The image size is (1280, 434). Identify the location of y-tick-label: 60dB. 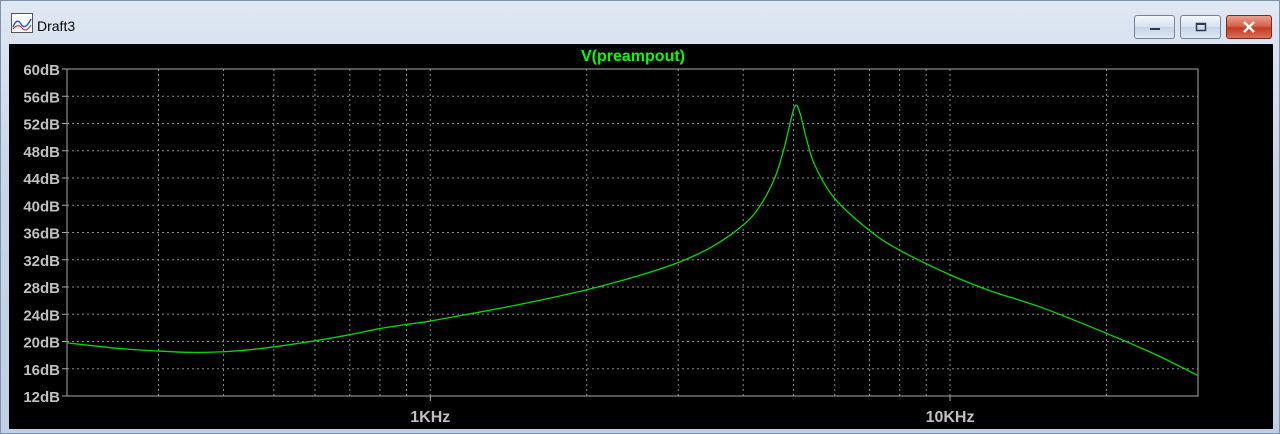
(41, 70).